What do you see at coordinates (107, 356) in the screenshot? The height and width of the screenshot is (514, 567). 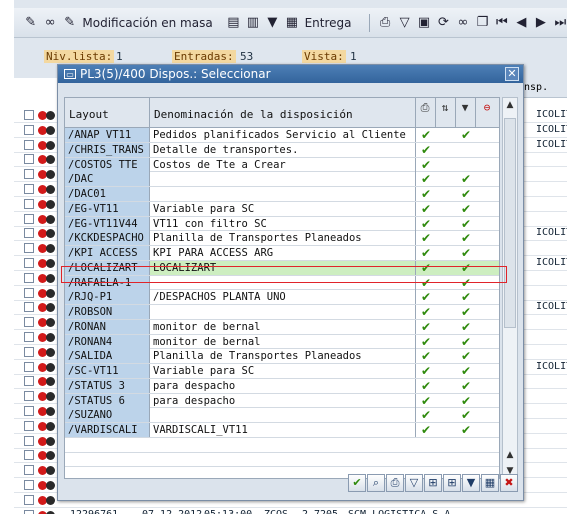 I see `layout-name-cell: /SALIDA` at bounding box center [107, 356].